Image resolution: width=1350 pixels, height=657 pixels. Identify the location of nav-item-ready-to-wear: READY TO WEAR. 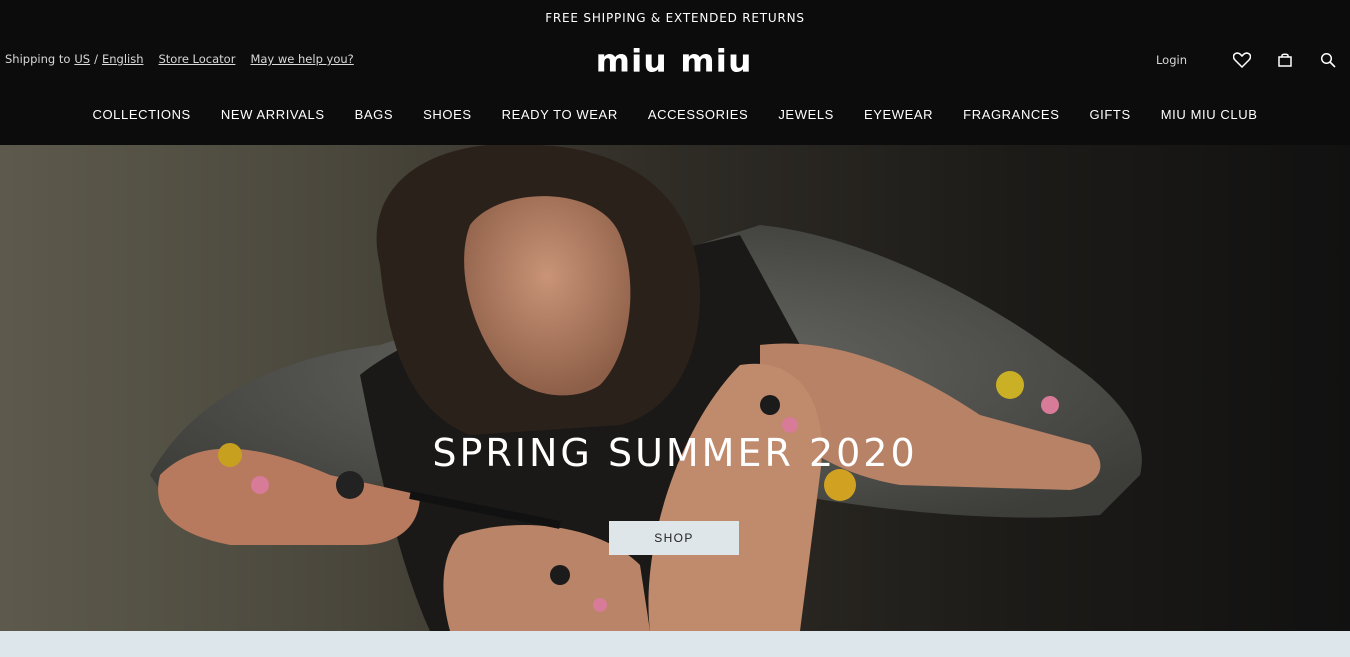
(560, 115).